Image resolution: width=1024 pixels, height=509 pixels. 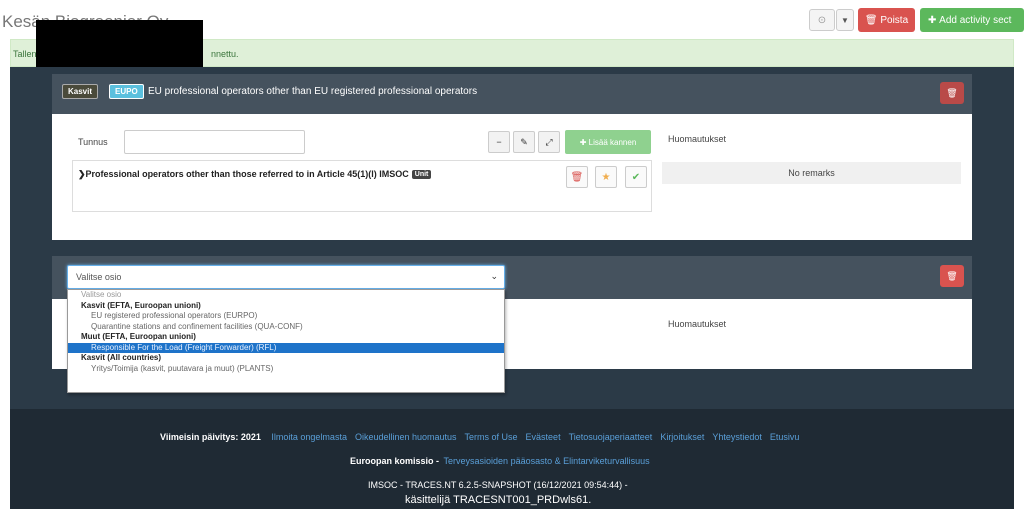 I want to click on delete-new-activity-button: 🗑, so click(x=952, y=276).